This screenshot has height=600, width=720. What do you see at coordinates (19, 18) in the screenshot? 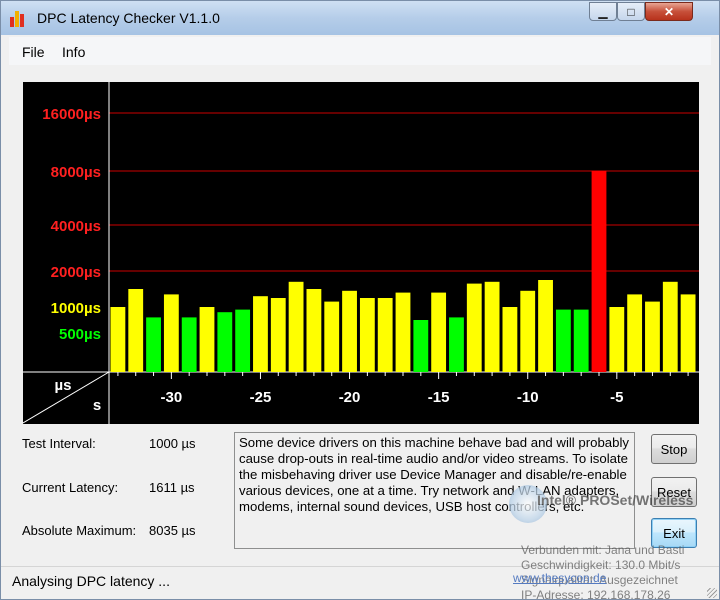
I see `app-icon` at bounding box center [19, 18].